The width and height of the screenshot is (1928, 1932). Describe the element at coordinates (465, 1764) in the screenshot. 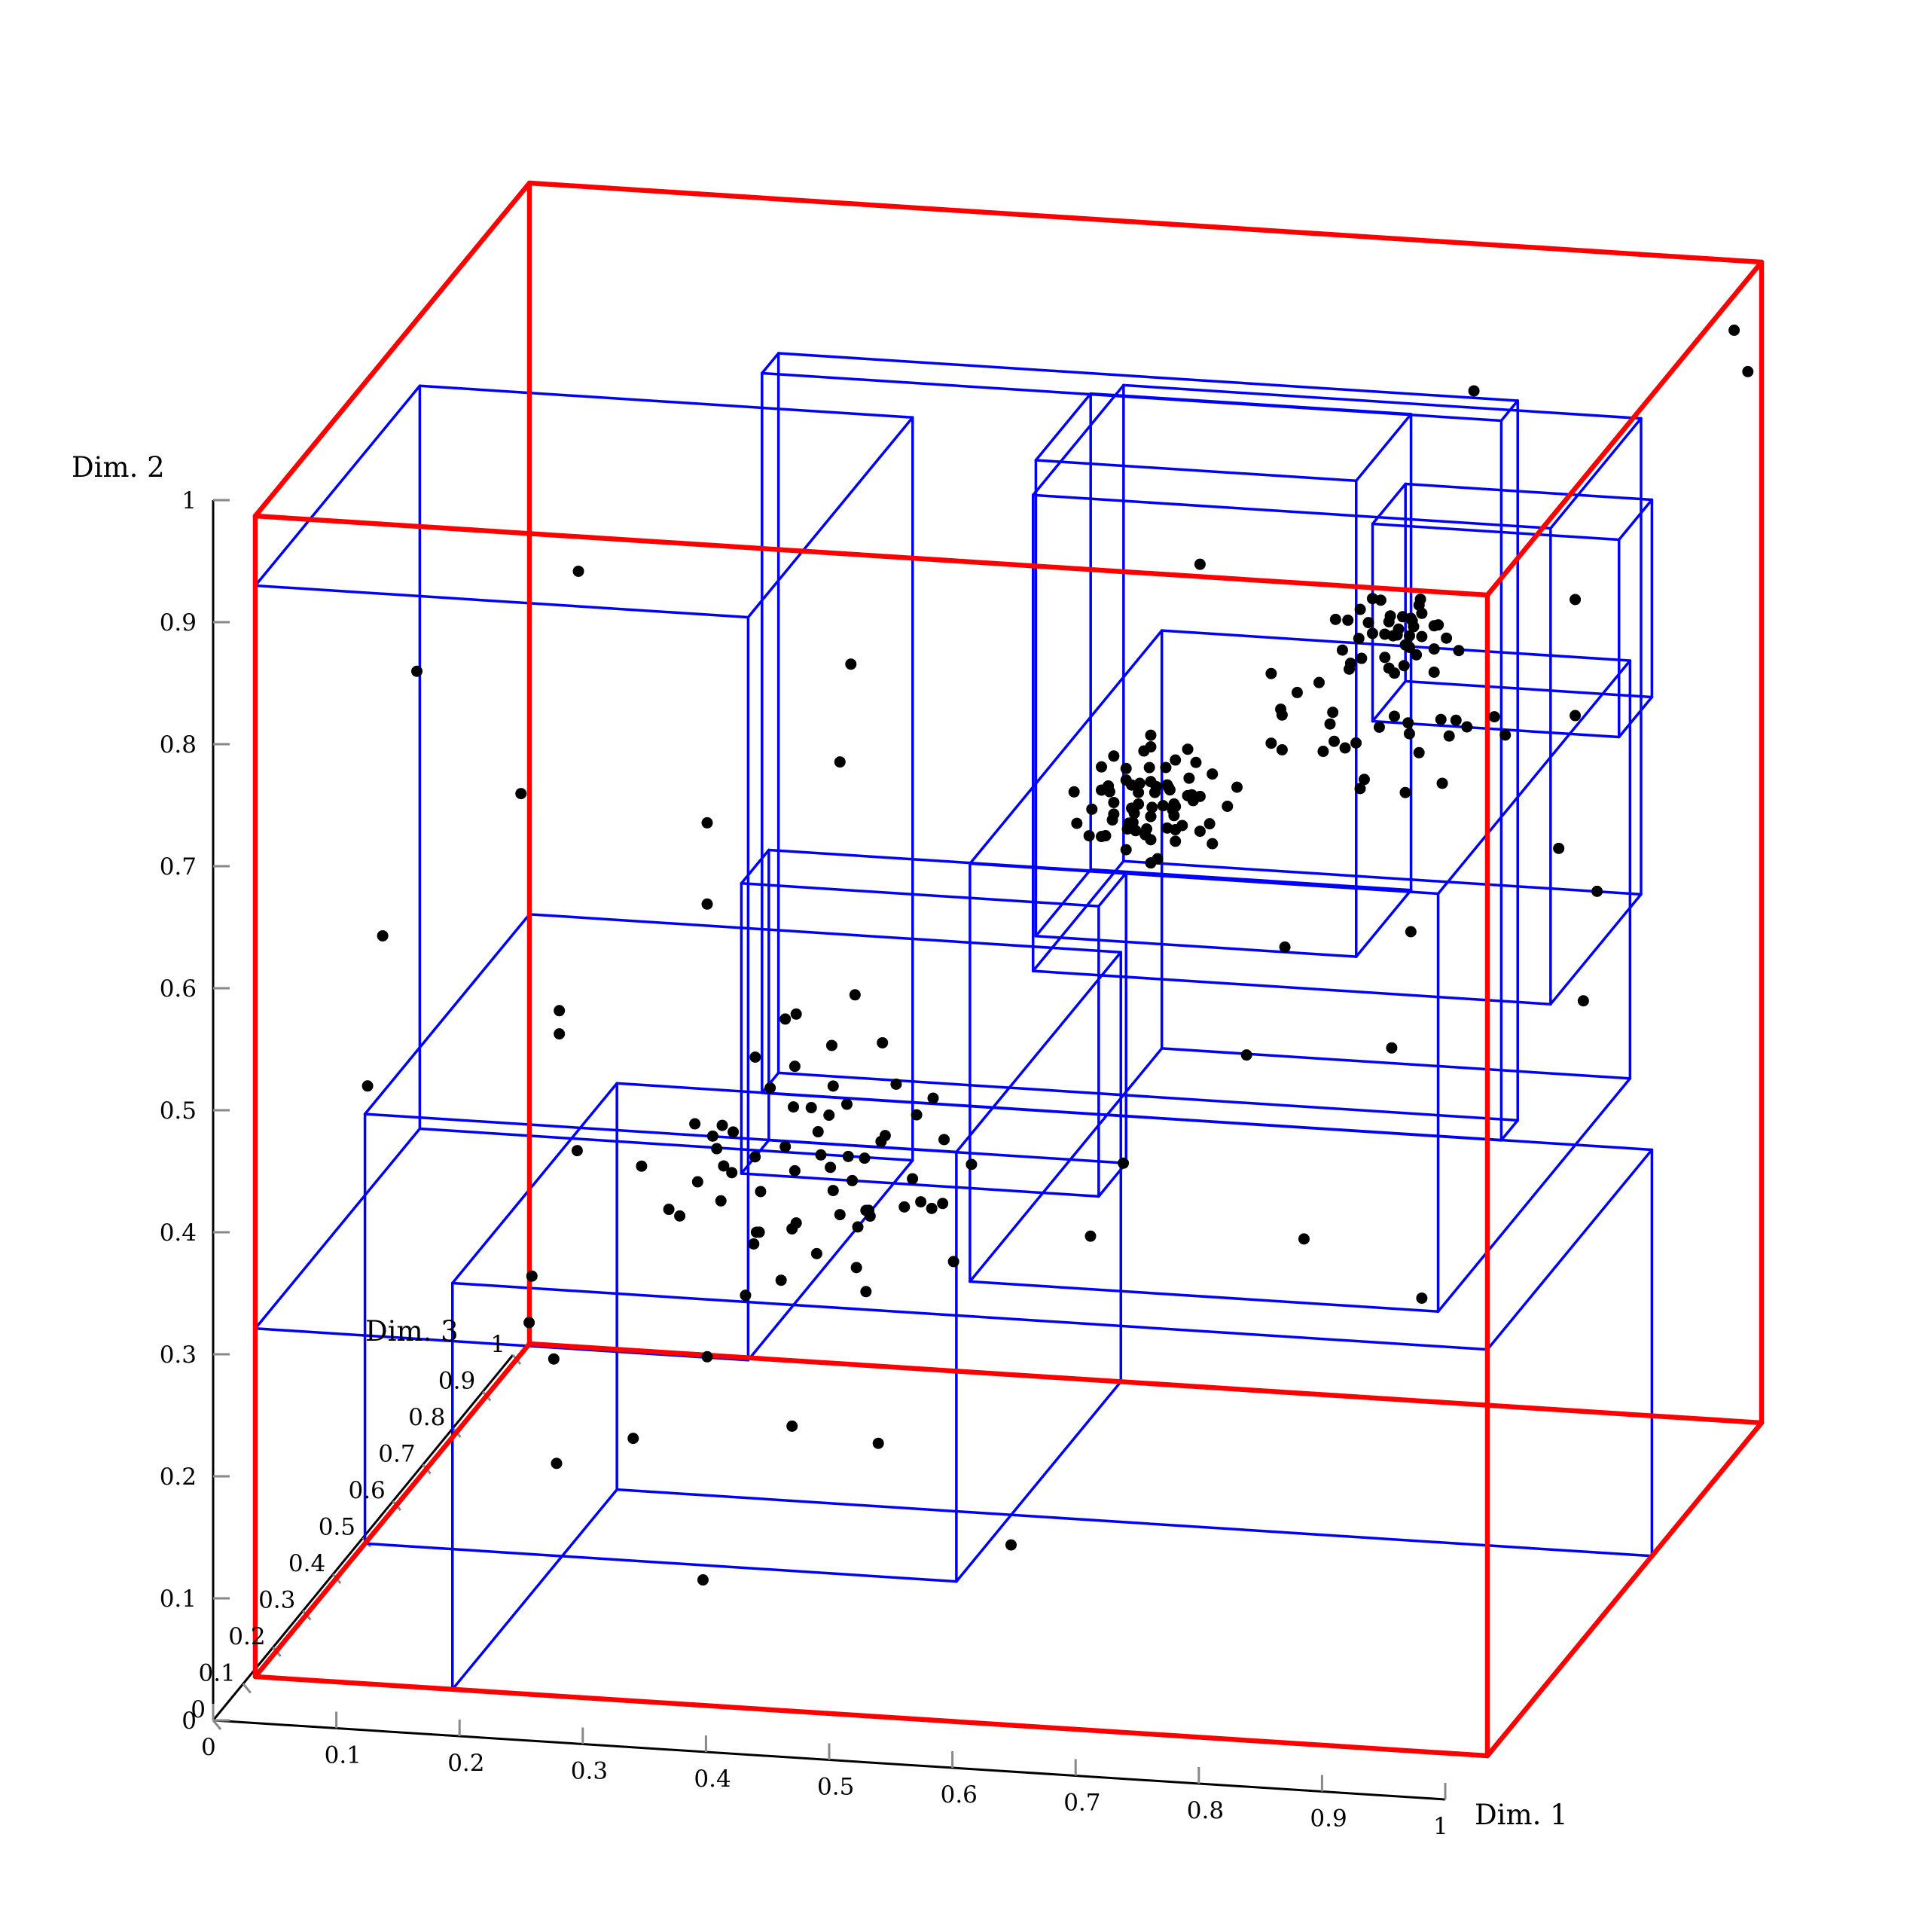

I see `x-tick-label: 0.2` at that location.